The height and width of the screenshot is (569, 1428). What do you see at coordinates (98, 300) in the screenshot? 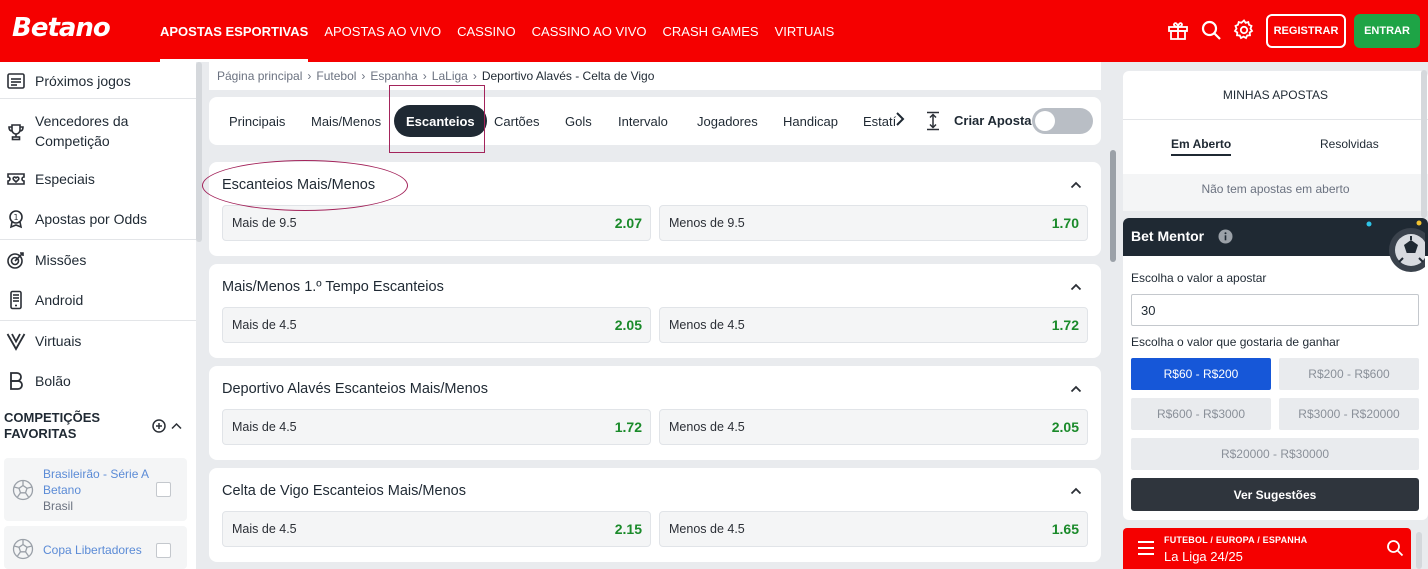
I see `sidebar-item-android: Android` at bounding box center [98, 300].